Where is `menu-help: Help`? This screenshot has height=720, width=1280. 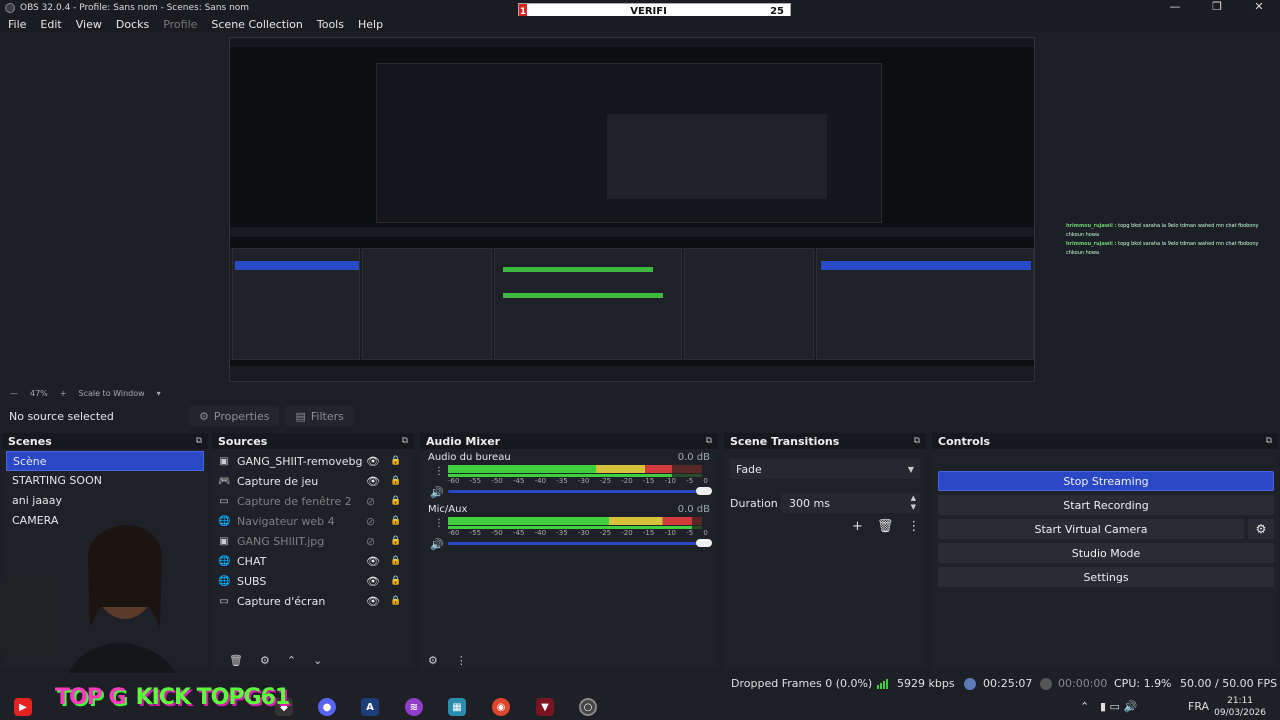
menu-help: Help is located at coordinates (370, 24).